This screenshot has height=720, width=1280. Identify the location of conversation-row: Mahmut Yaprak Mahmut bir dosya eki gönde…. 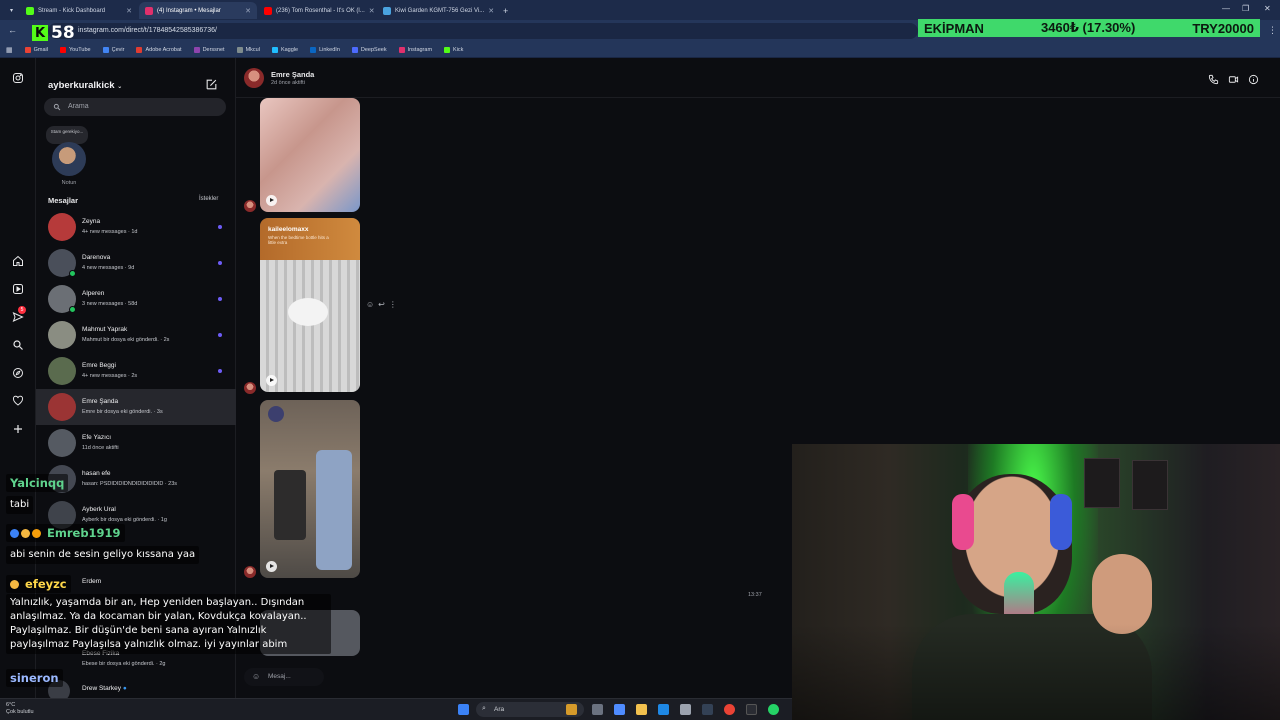
(136, 335).